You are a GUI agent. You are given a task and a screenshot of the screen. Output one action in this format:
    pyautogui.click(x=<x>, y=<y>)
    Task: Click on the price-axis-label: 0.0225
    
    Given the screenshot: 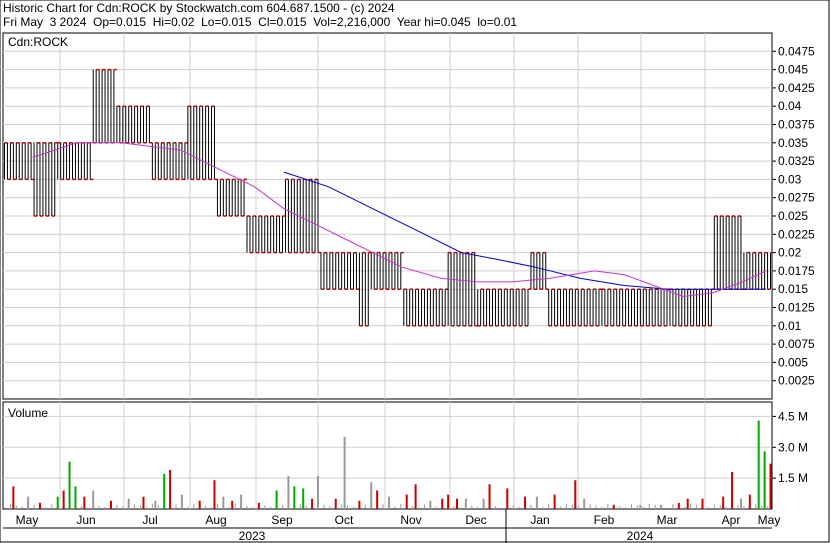 What is the action you would take?
    pyautogui.click(x=796, y=234)
    